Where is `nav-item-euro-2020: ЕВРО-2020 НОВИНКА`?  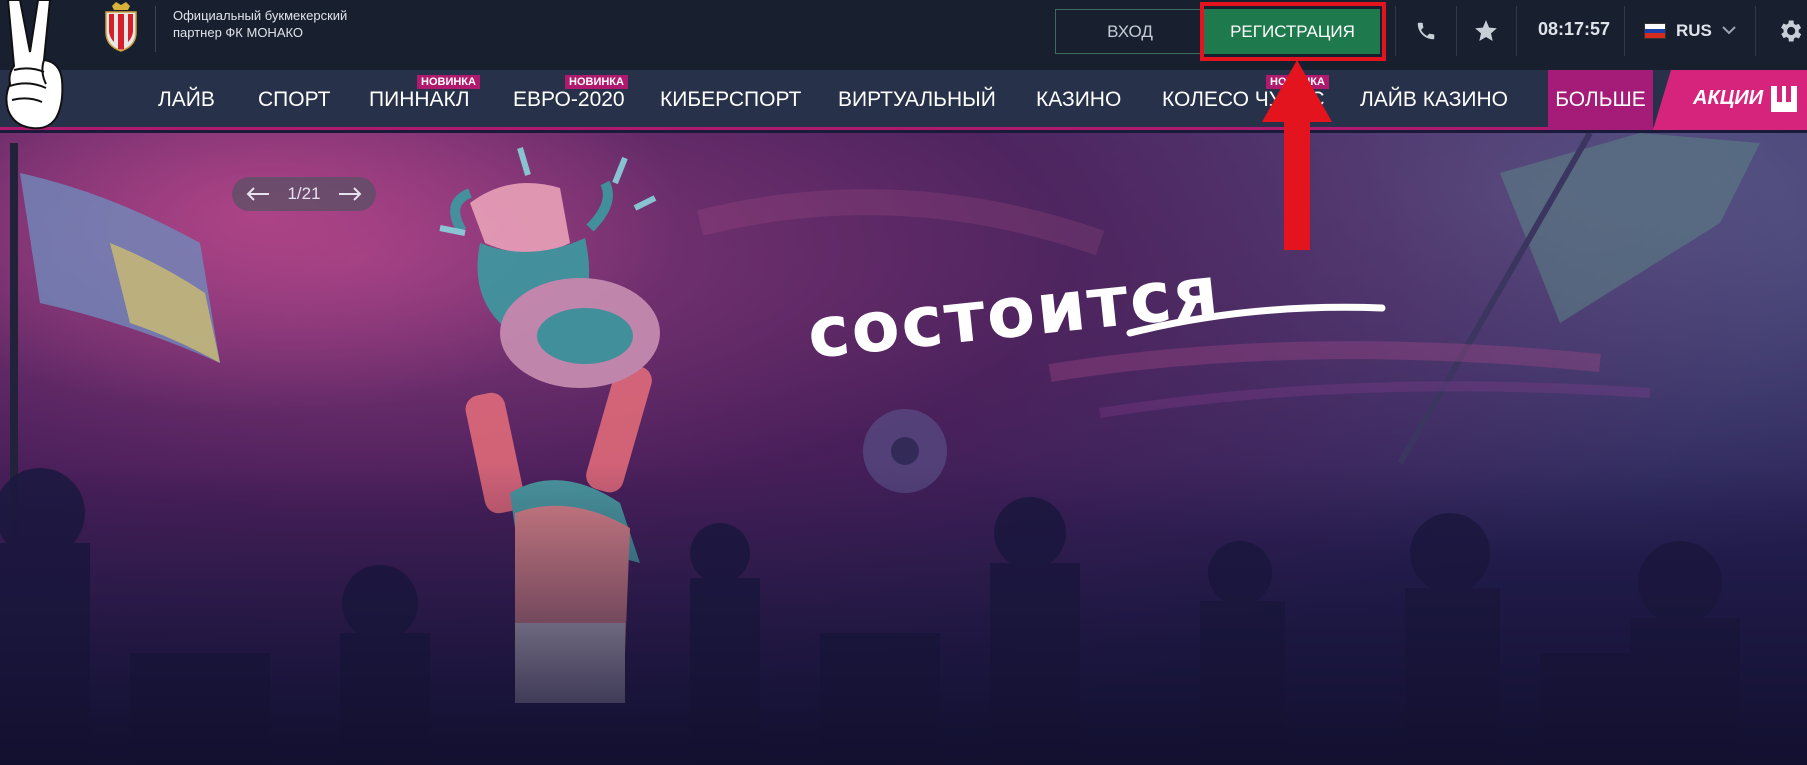 nav-item-euro-2020: ЕВРО-2020 НОВИНКА is located at coordinates (570, 100).